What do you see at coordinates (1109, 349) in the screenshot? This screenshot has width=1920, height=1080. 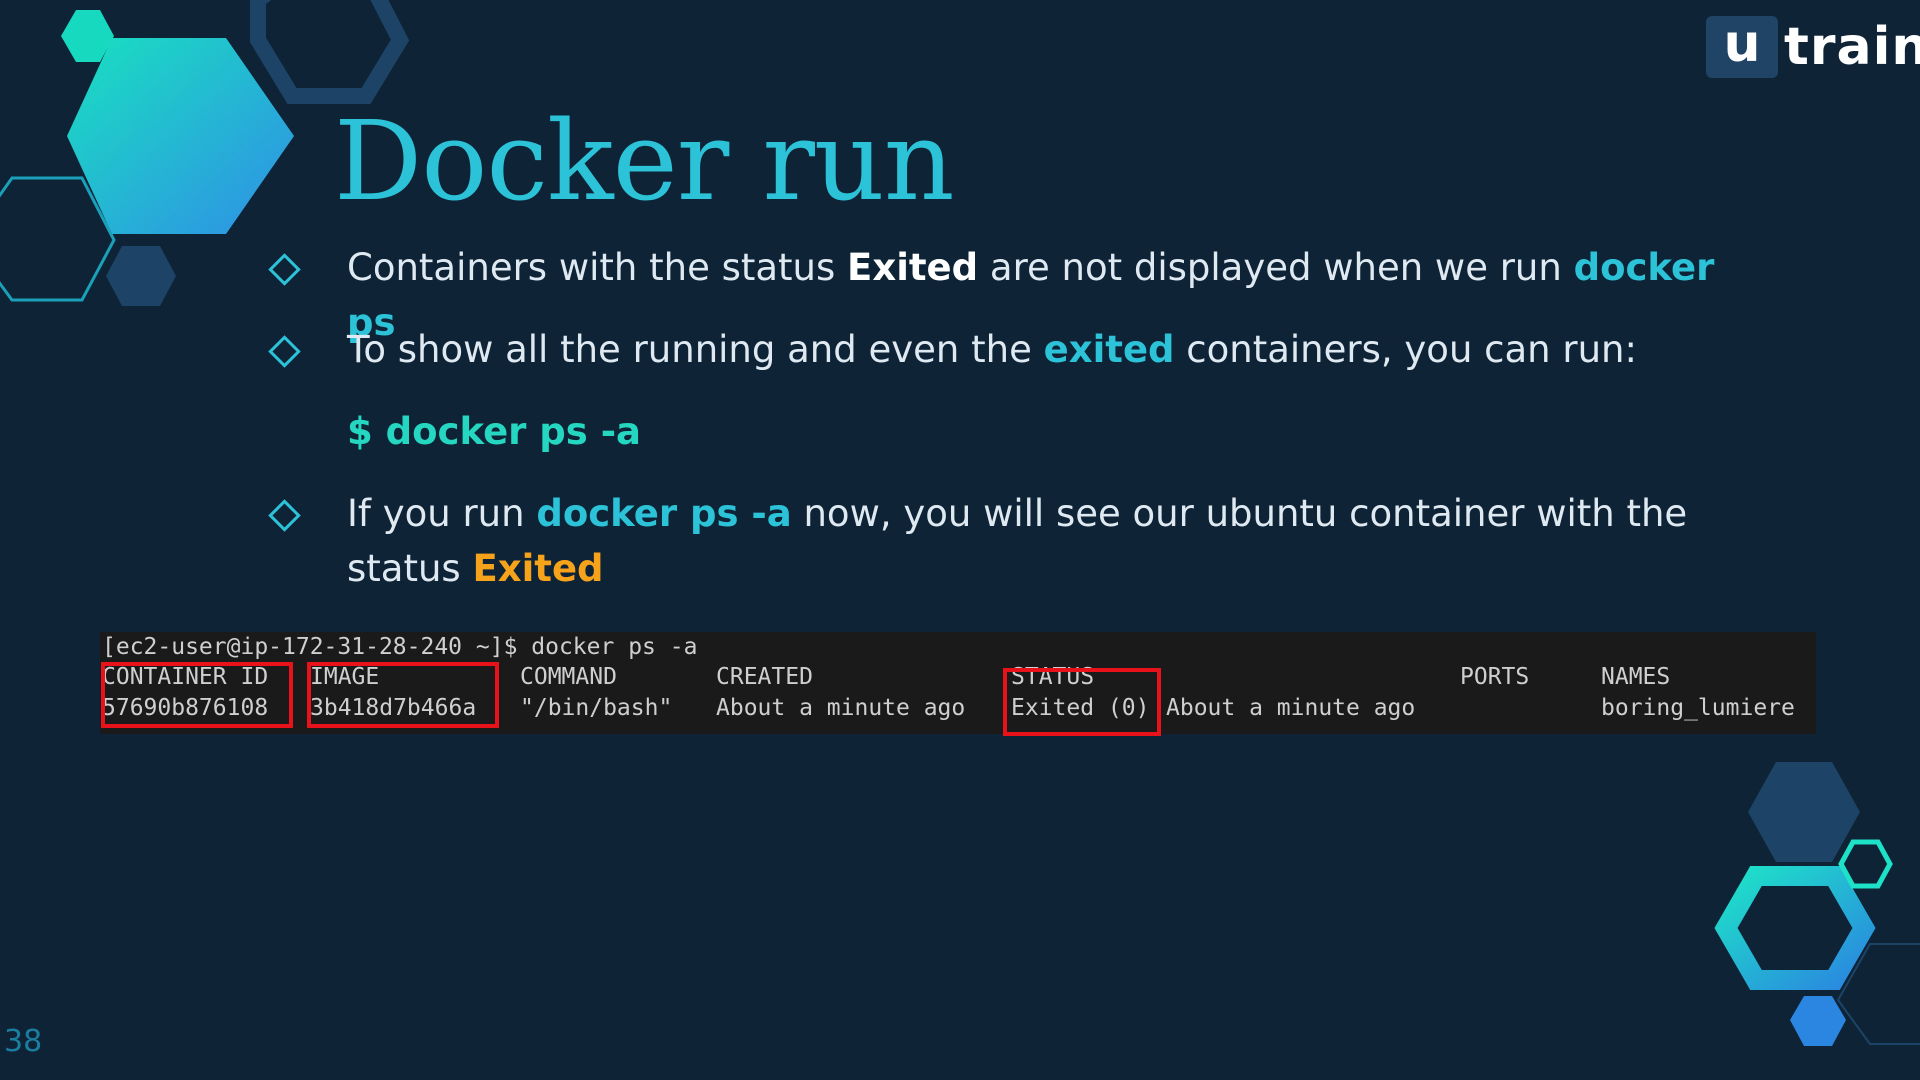 I see `emphasis-exited: exited` at bounding box center [1109, 349].